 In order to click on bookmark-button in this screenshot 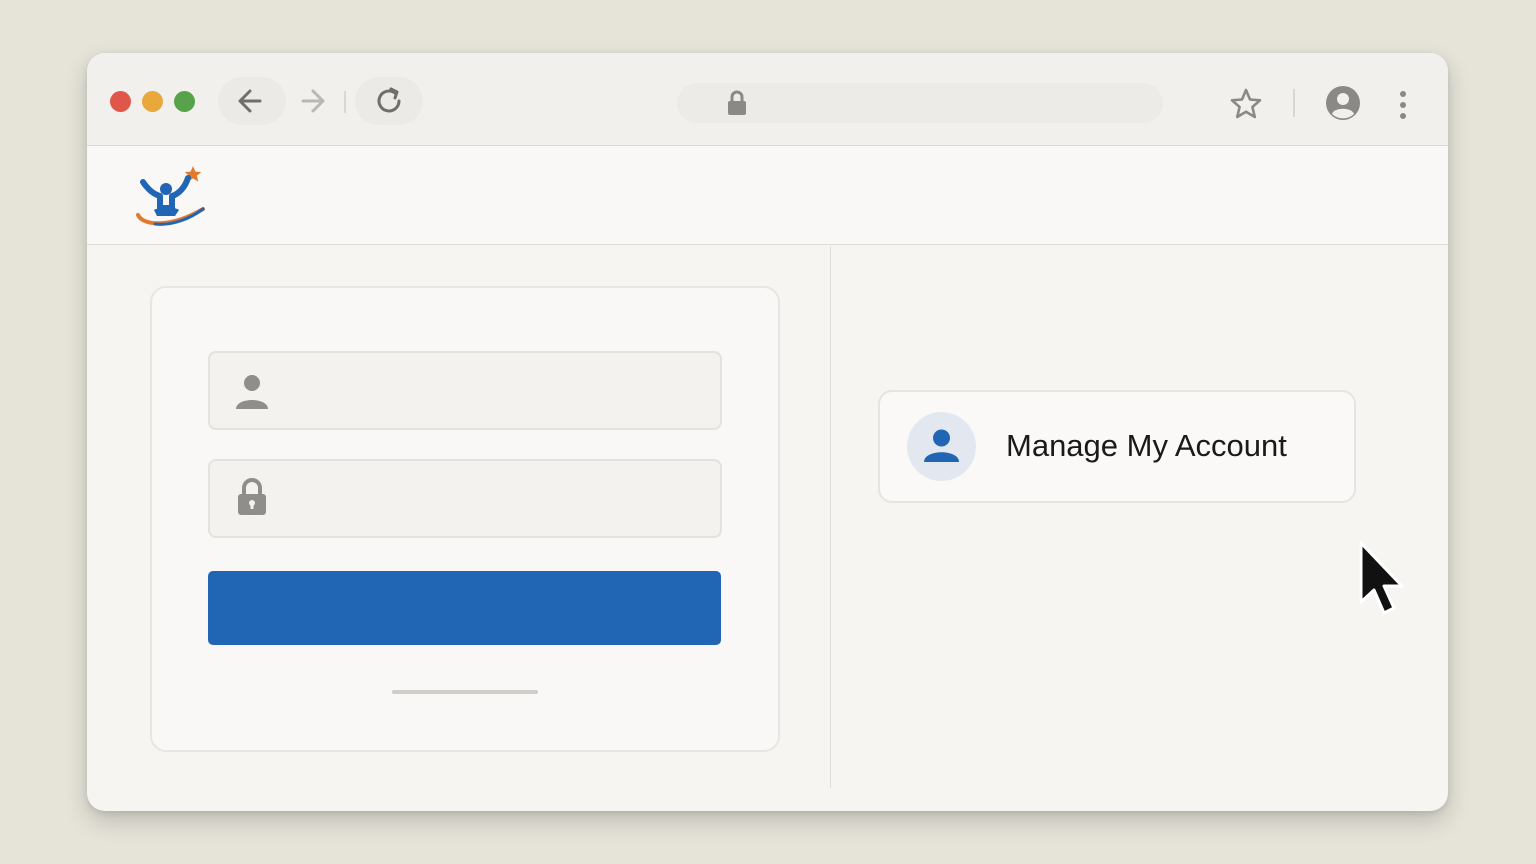, I will do `click(1246, 104)`.